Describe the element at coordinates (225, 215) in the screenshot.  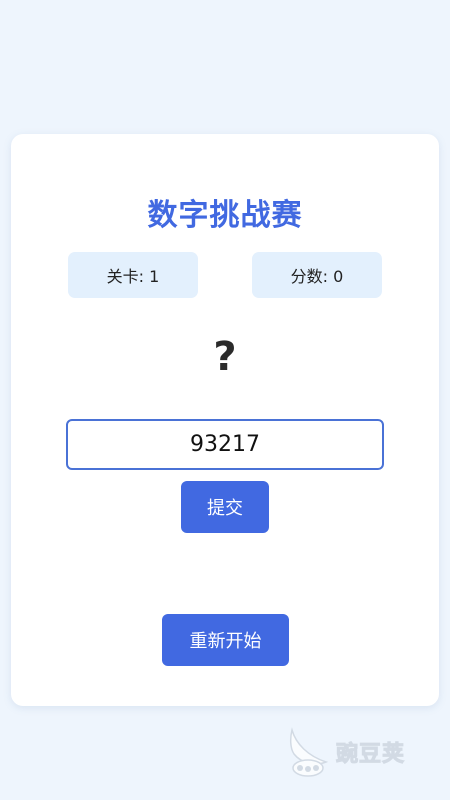
I see `game-title: 数字挑战赛` at that location.